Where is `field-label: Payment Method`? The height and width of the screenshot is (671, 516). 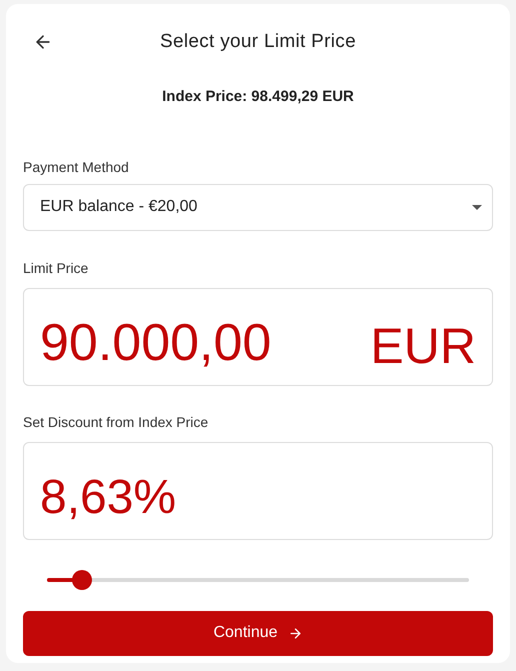
field-label: Payment Method is located at coordinates (76, 167).